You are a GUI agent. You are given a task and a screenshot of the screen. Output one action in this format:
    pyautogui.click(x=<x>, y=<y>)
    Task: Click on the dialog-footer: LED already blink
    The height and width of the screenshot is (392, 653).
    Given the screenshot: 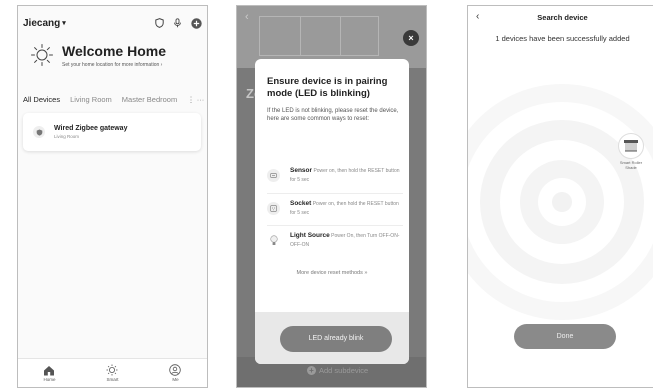 What is the action you would take?
    pyautogui.click(x=332, y=338)
    